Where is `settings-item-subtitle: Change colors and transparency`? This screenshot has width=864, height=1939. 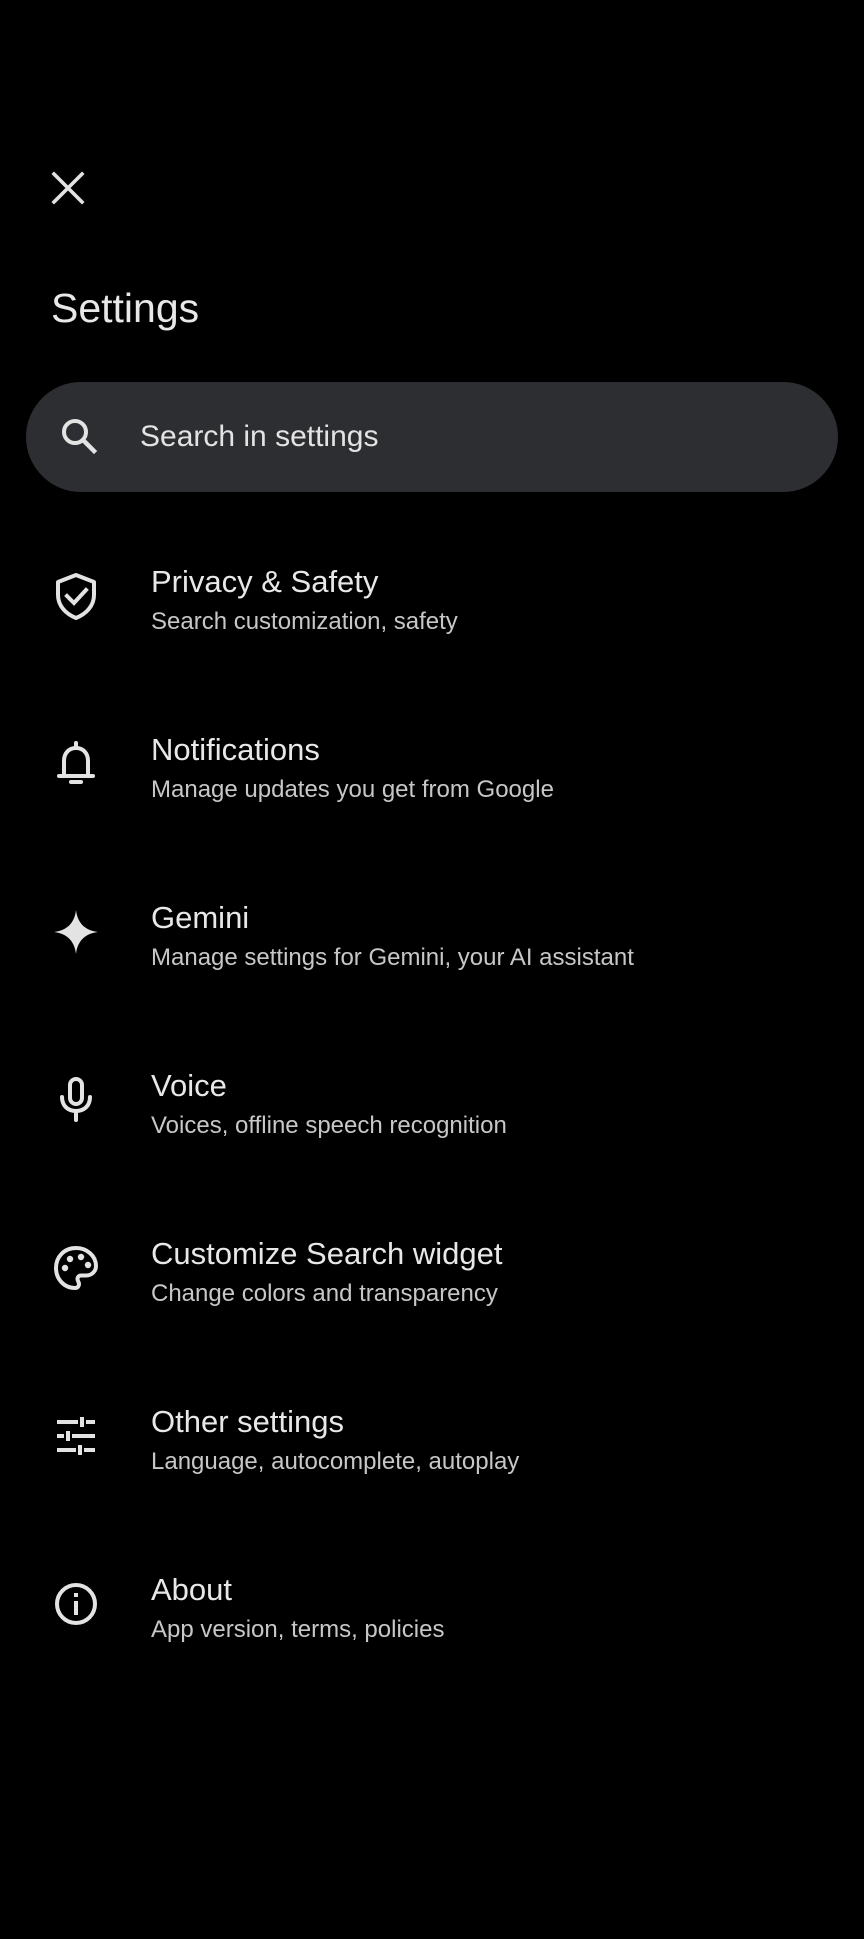
settings-item-subtitle: Change colors and transparency is located at coordinates (324, 1293).